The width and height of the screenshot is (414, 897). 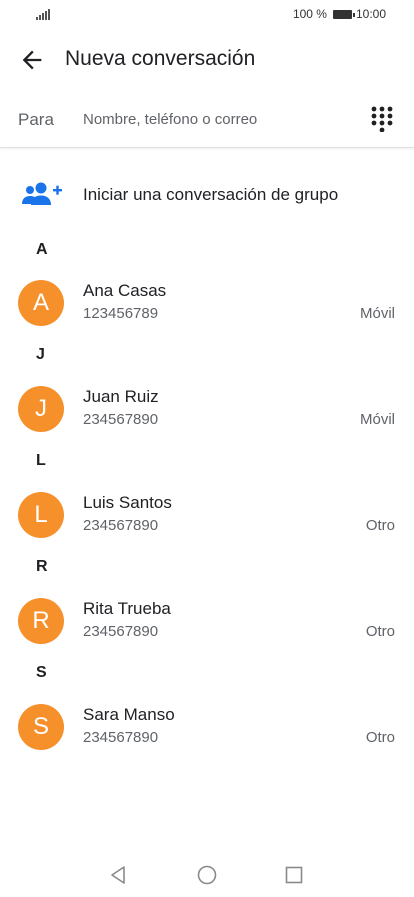 I want to click on back-button, so click(x=32, y=60).